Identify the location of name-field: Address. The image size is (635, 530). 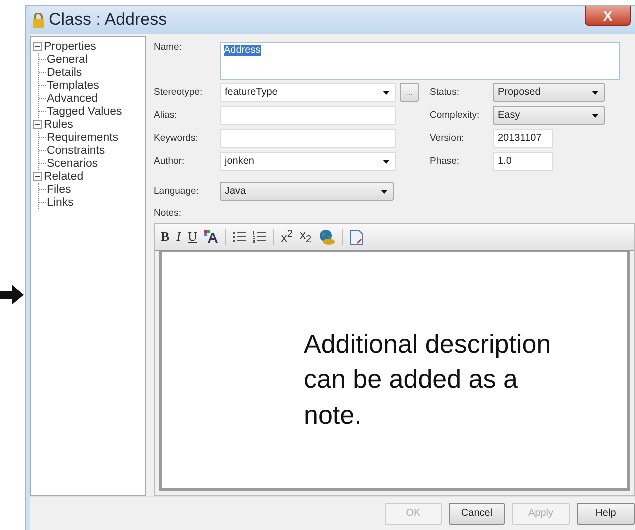
(420, 61).